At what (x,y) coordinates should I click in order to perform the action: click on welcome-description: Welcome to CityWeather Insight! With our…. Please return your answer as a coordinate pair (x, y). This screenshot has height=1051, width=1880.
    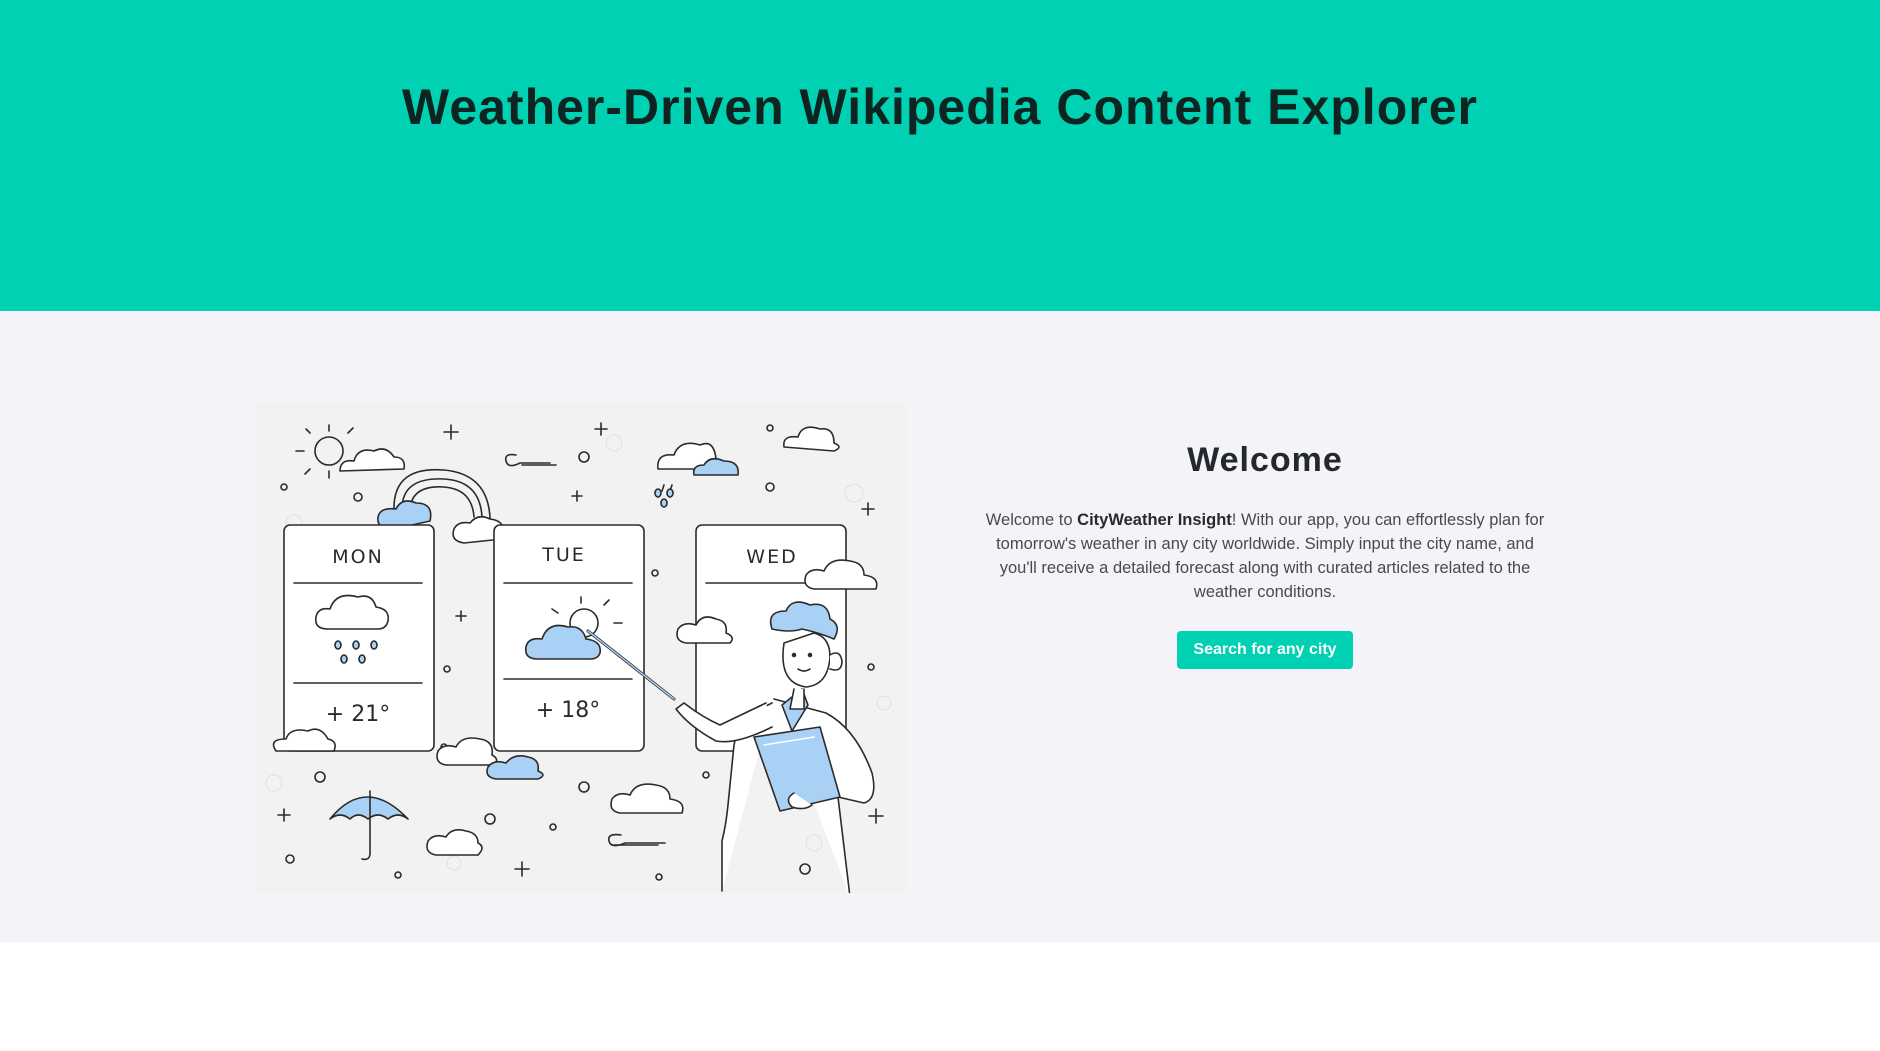
    Looking at the image, I should click on (1265, 556).